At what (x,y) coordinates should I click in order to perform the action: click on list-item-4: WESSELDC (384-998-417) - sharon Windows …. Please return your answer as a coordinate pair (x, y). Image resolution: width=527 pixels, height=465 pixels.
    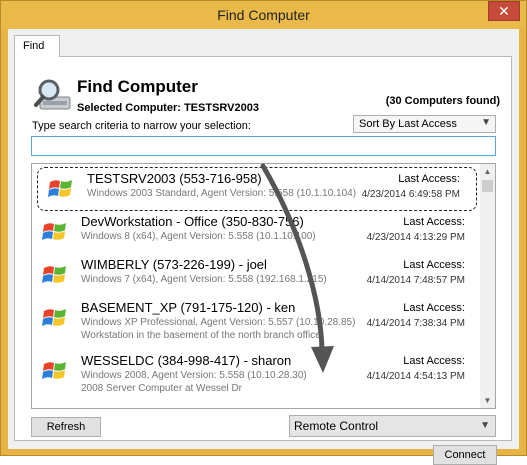
    Looking at the image, I should click on (256, 375).